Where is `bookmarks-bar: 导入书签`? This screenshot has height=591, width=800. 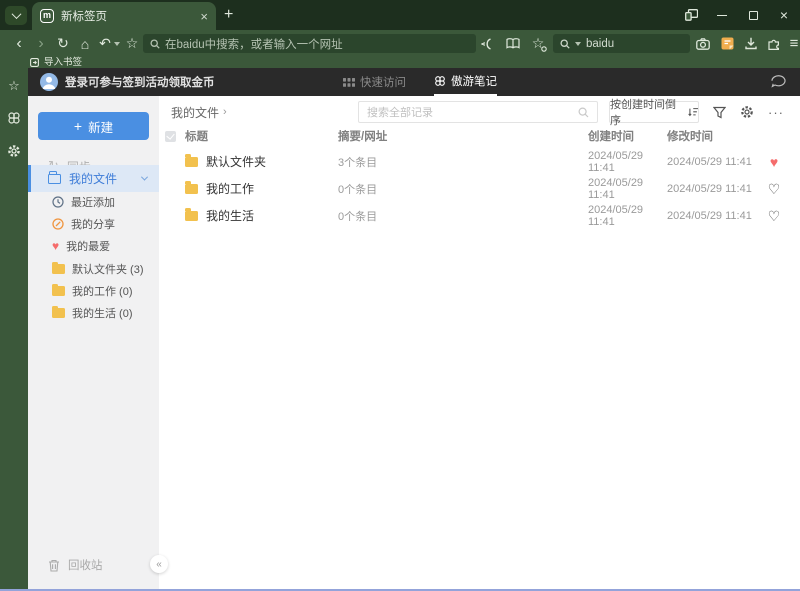
bookmarks-bar: 导入书签 is located at coordinates (400, 62).